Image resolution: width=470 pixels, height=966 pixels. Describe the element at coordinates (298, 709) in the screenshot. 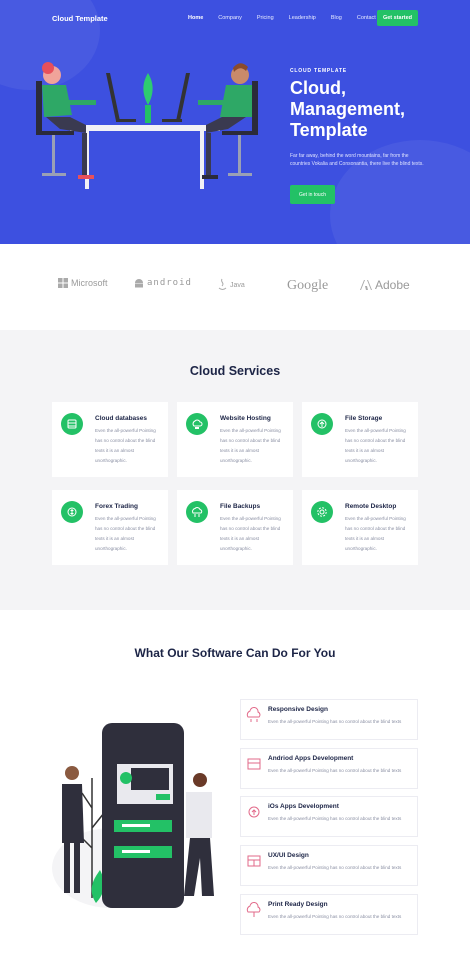

I see `feature-title: Responsive Design` at that location.